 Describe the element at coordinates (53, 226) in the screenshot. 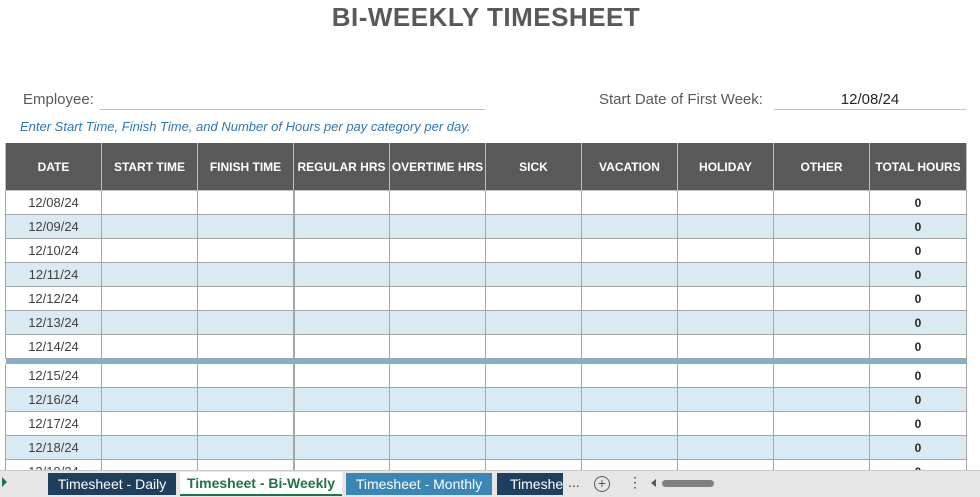

I see `date-cell: 12/09/24` at that location.